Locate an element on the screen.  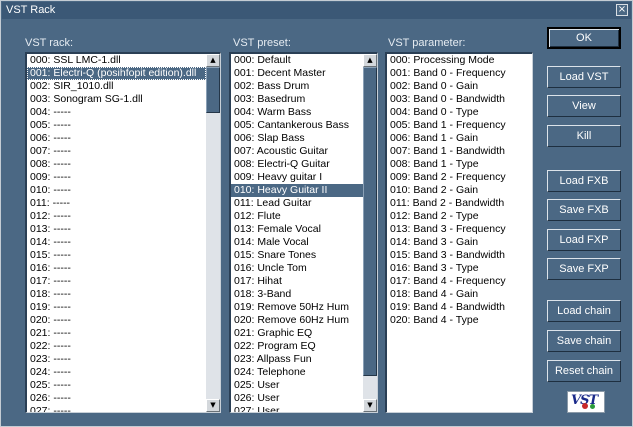
vst-preset-scrollbar: ▲ ▼ is located at coordinates (370, 233).